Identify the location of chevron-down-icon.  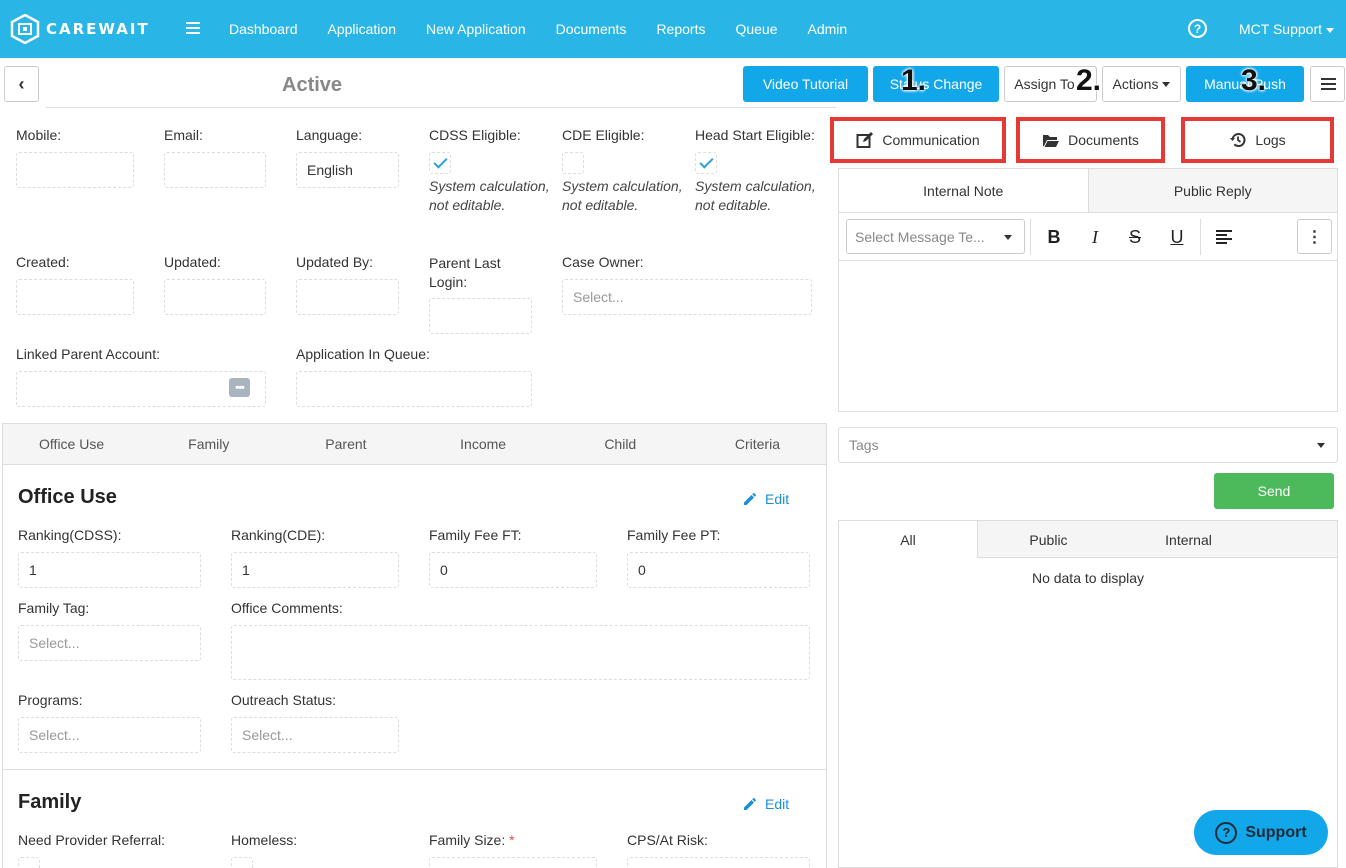
(1330, 30).